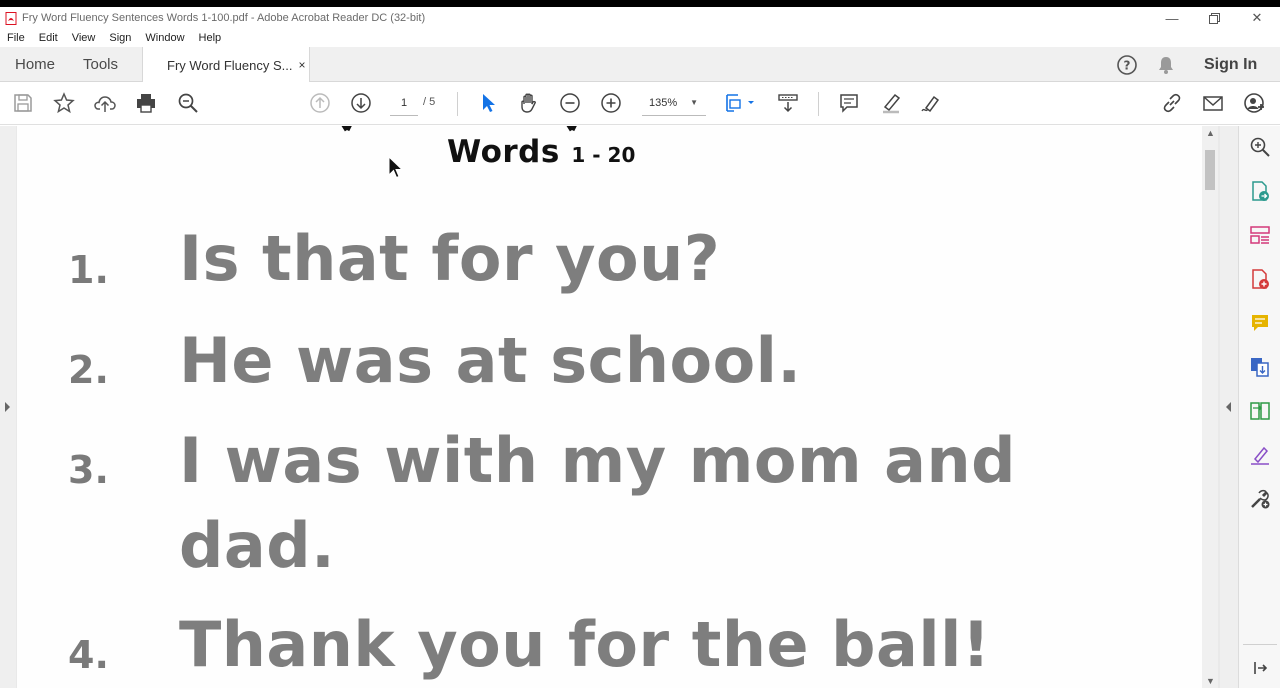  I want to click on export-pdf-icon, so click(1260, 191).